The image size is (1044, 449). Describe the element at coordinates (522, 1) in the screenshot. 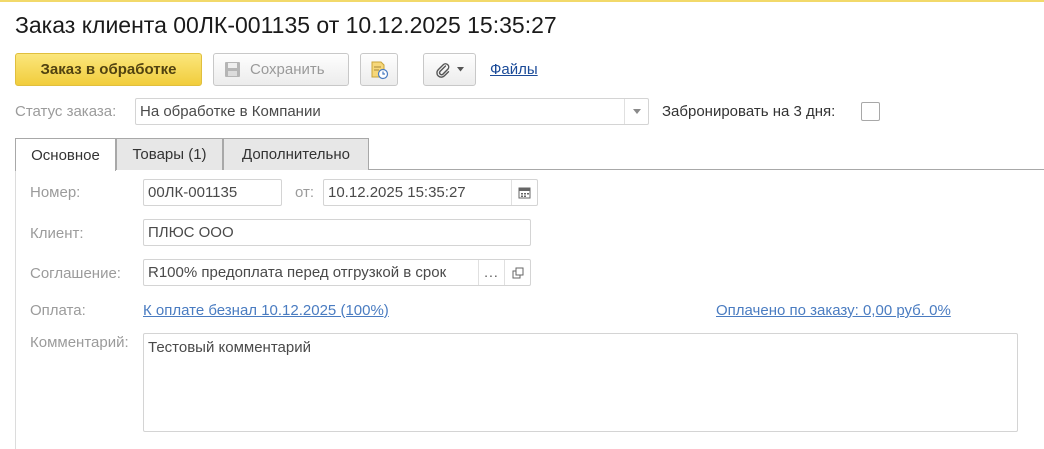

I see `top-accent-line` at that location.